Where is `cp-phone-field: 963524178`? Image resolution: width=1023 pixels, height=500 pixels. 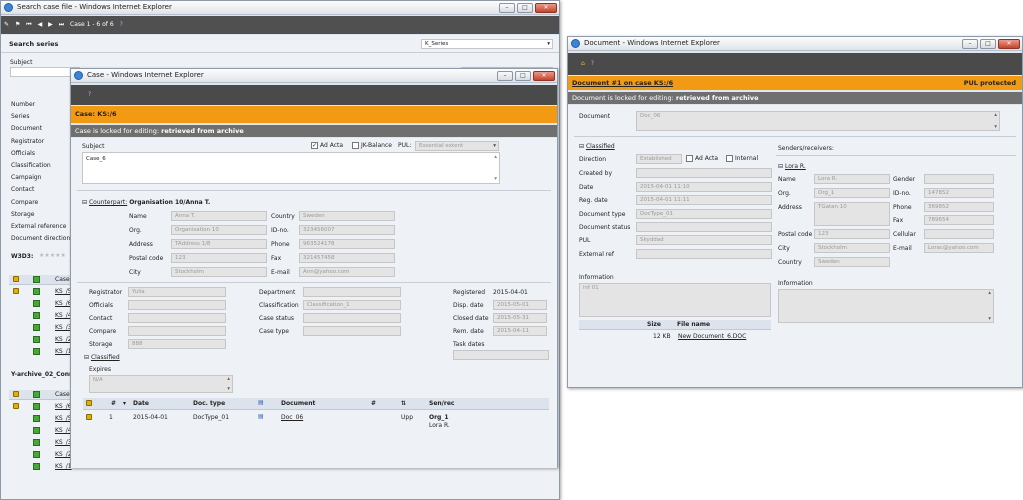
cp-phone-field: 963524178 is located at coordinates (347, 244).